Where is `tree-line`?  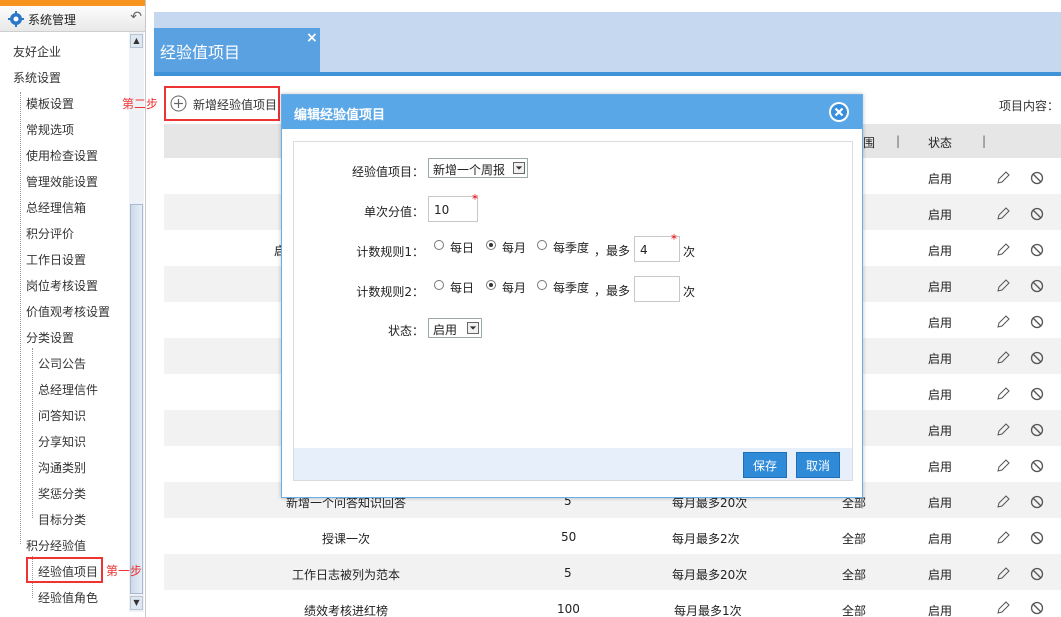
tree-line is located at coordinates (20, 318).